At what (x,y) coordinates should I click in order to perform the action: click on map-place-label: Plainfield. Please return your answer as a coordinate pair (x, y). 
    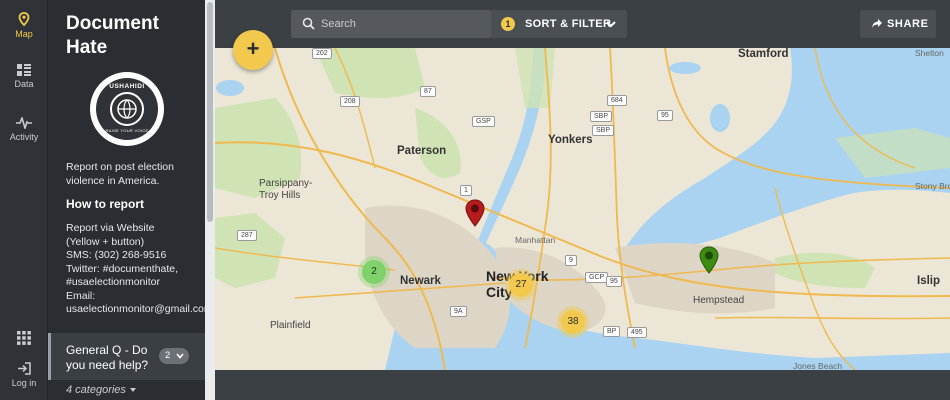
    Looking at the image, I should click on (290, 325).